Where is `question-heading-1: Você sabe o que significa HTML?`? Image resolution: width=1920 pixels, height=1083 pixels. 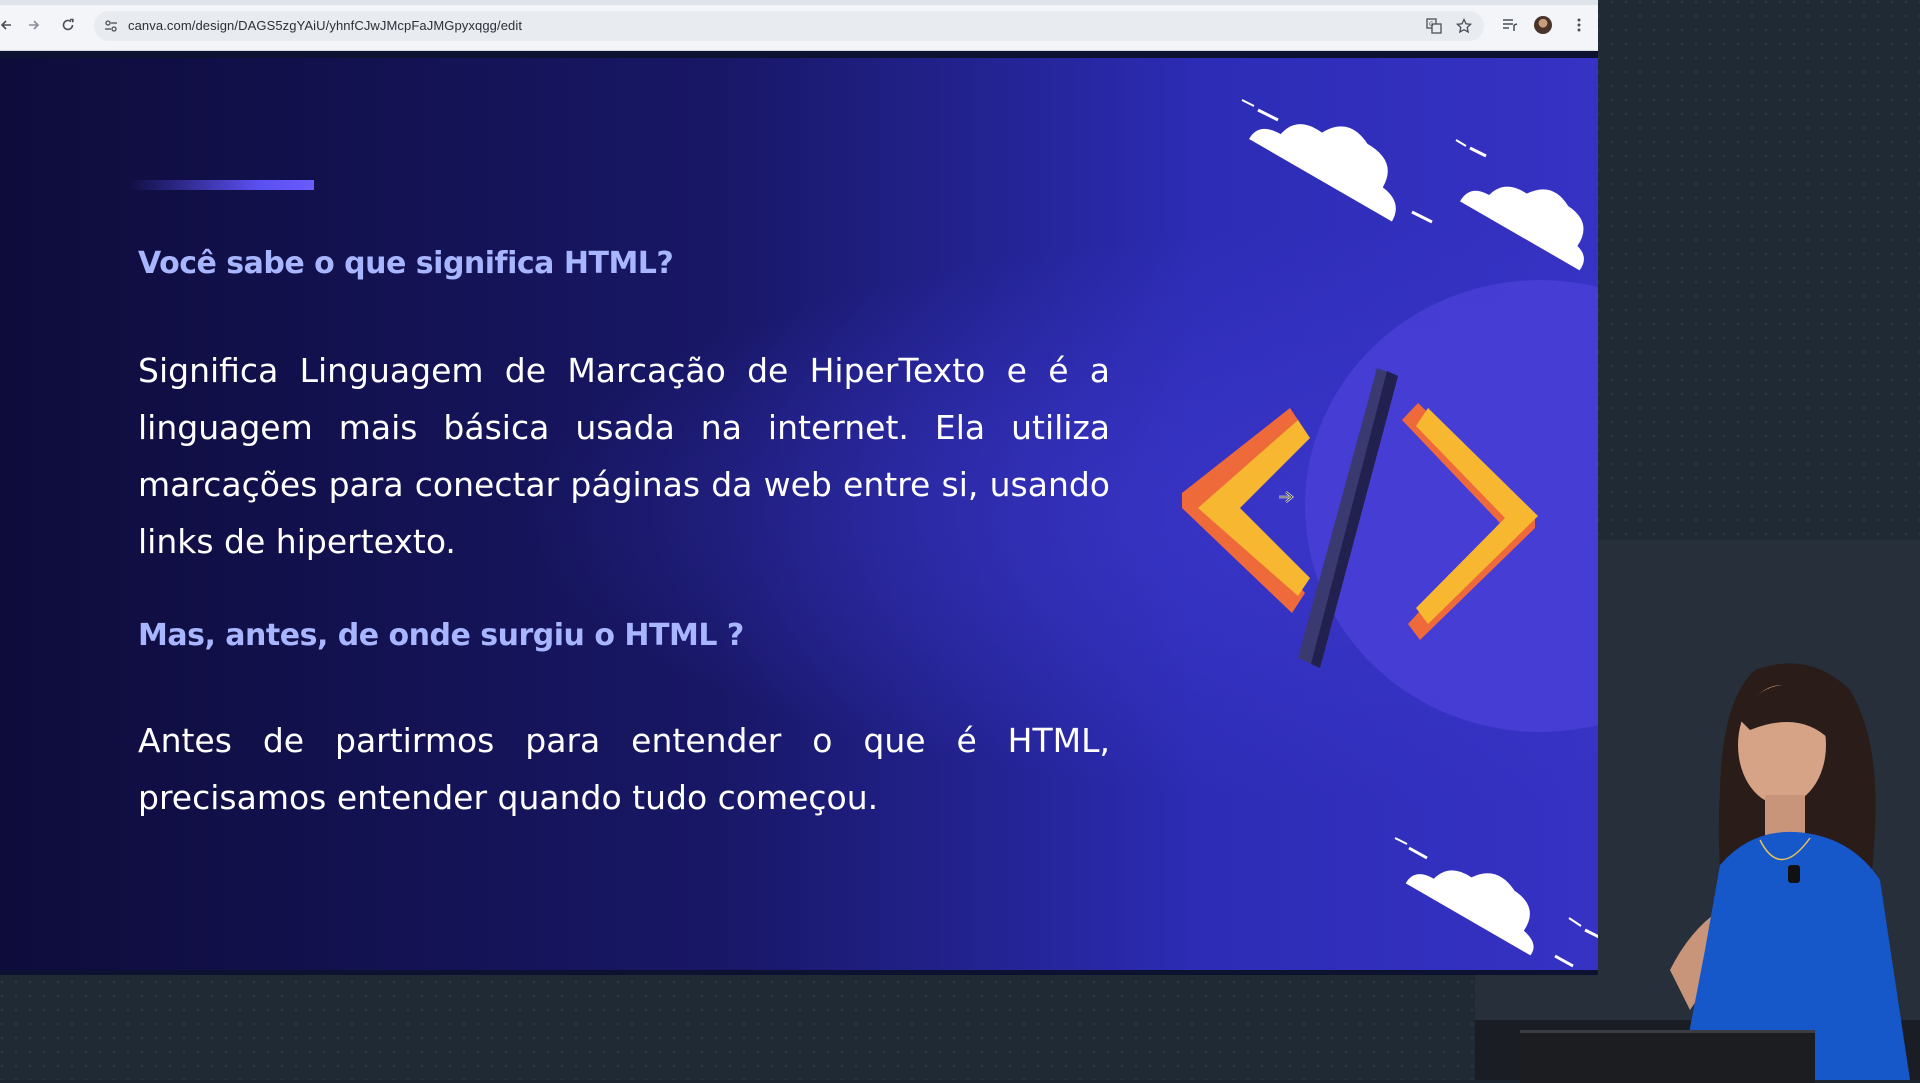
question-heading-1: Você sabe o que significa HTML? is located at coordinates (406, 263).